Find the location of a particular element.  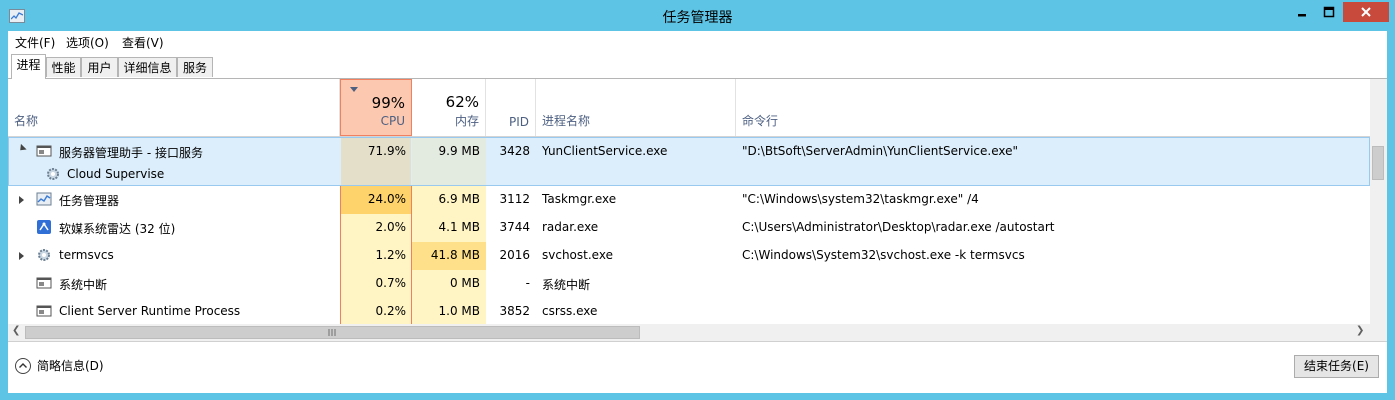

menu-view: 查看(V) is located at coordinates (143, 42).